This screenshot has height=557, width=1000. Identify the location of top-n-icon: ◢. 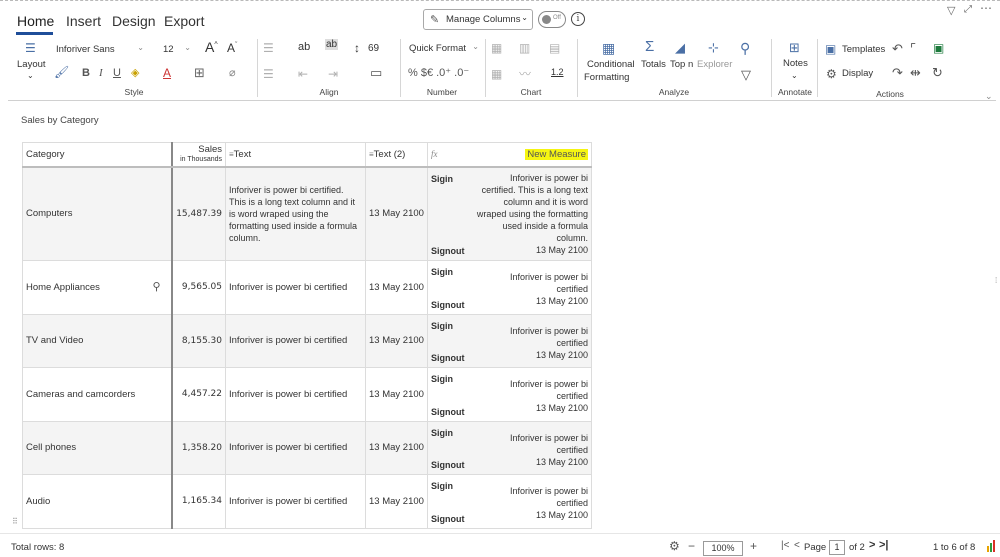
(680, 48).